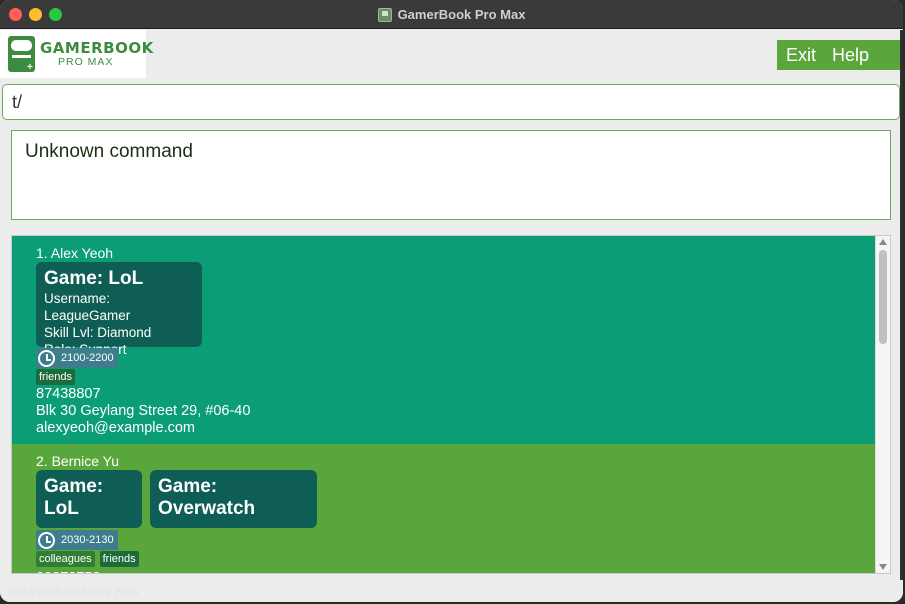  What do you see at coordinates (109, 151) in the screenshot?
I see `result-text: Unknown command` at bounding box center [109, 151].